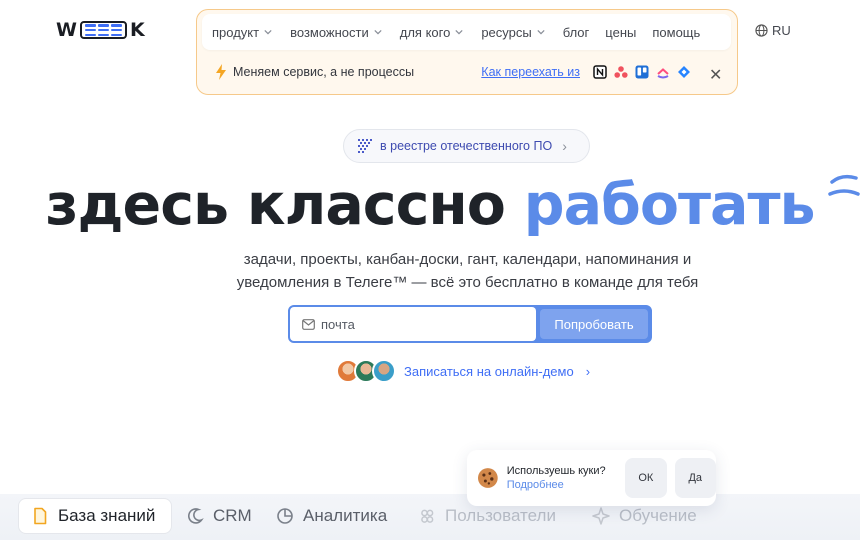 This screenshot has width=860, height=540. I want to click on cookie-ok-button: ОК, so click(646, 478).